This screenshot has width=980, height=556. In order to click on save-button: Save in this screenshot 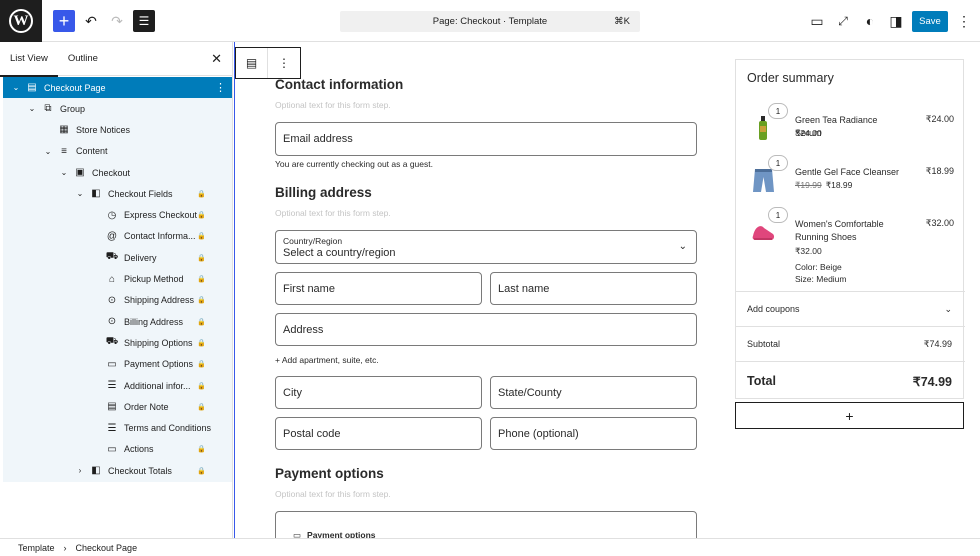, I will do `click(930, 21)`.